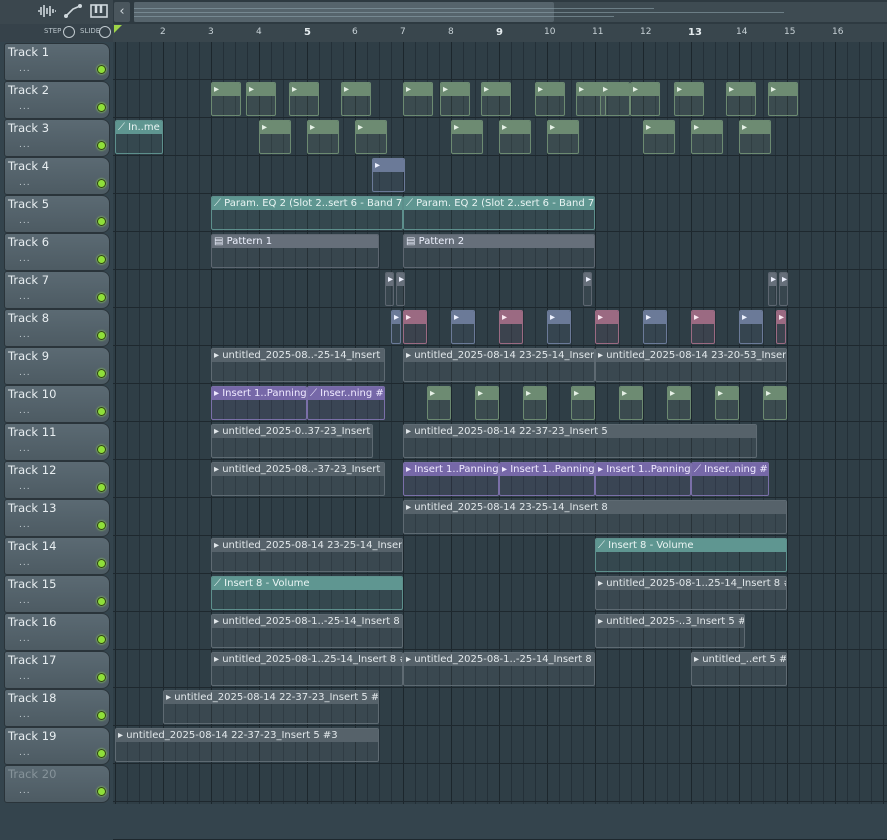 This screenshot has width=887, height=840. What do you see at coordinates (307, 669) in the screenshot?
I see `clip-t17_a: ▸ untitled_2025-08-1..25-14_Insert 8 #2` at bounding box center [307, 669].